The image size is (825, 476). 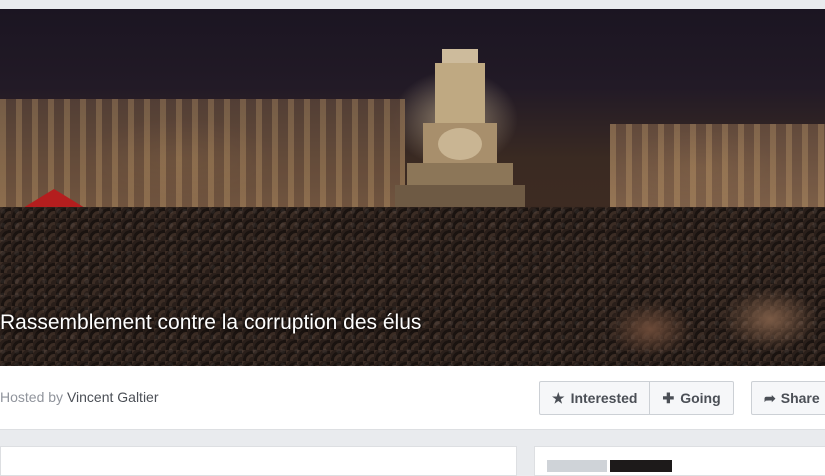 I want to click on event-details-card, so click(x=258, y=461).